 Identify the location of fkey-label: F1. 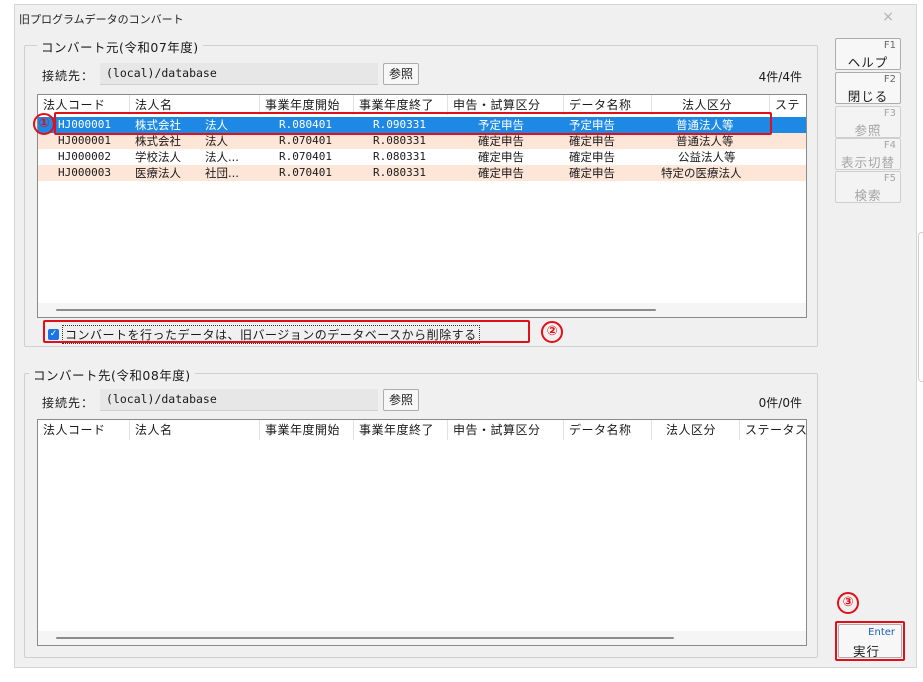
(889, 45).